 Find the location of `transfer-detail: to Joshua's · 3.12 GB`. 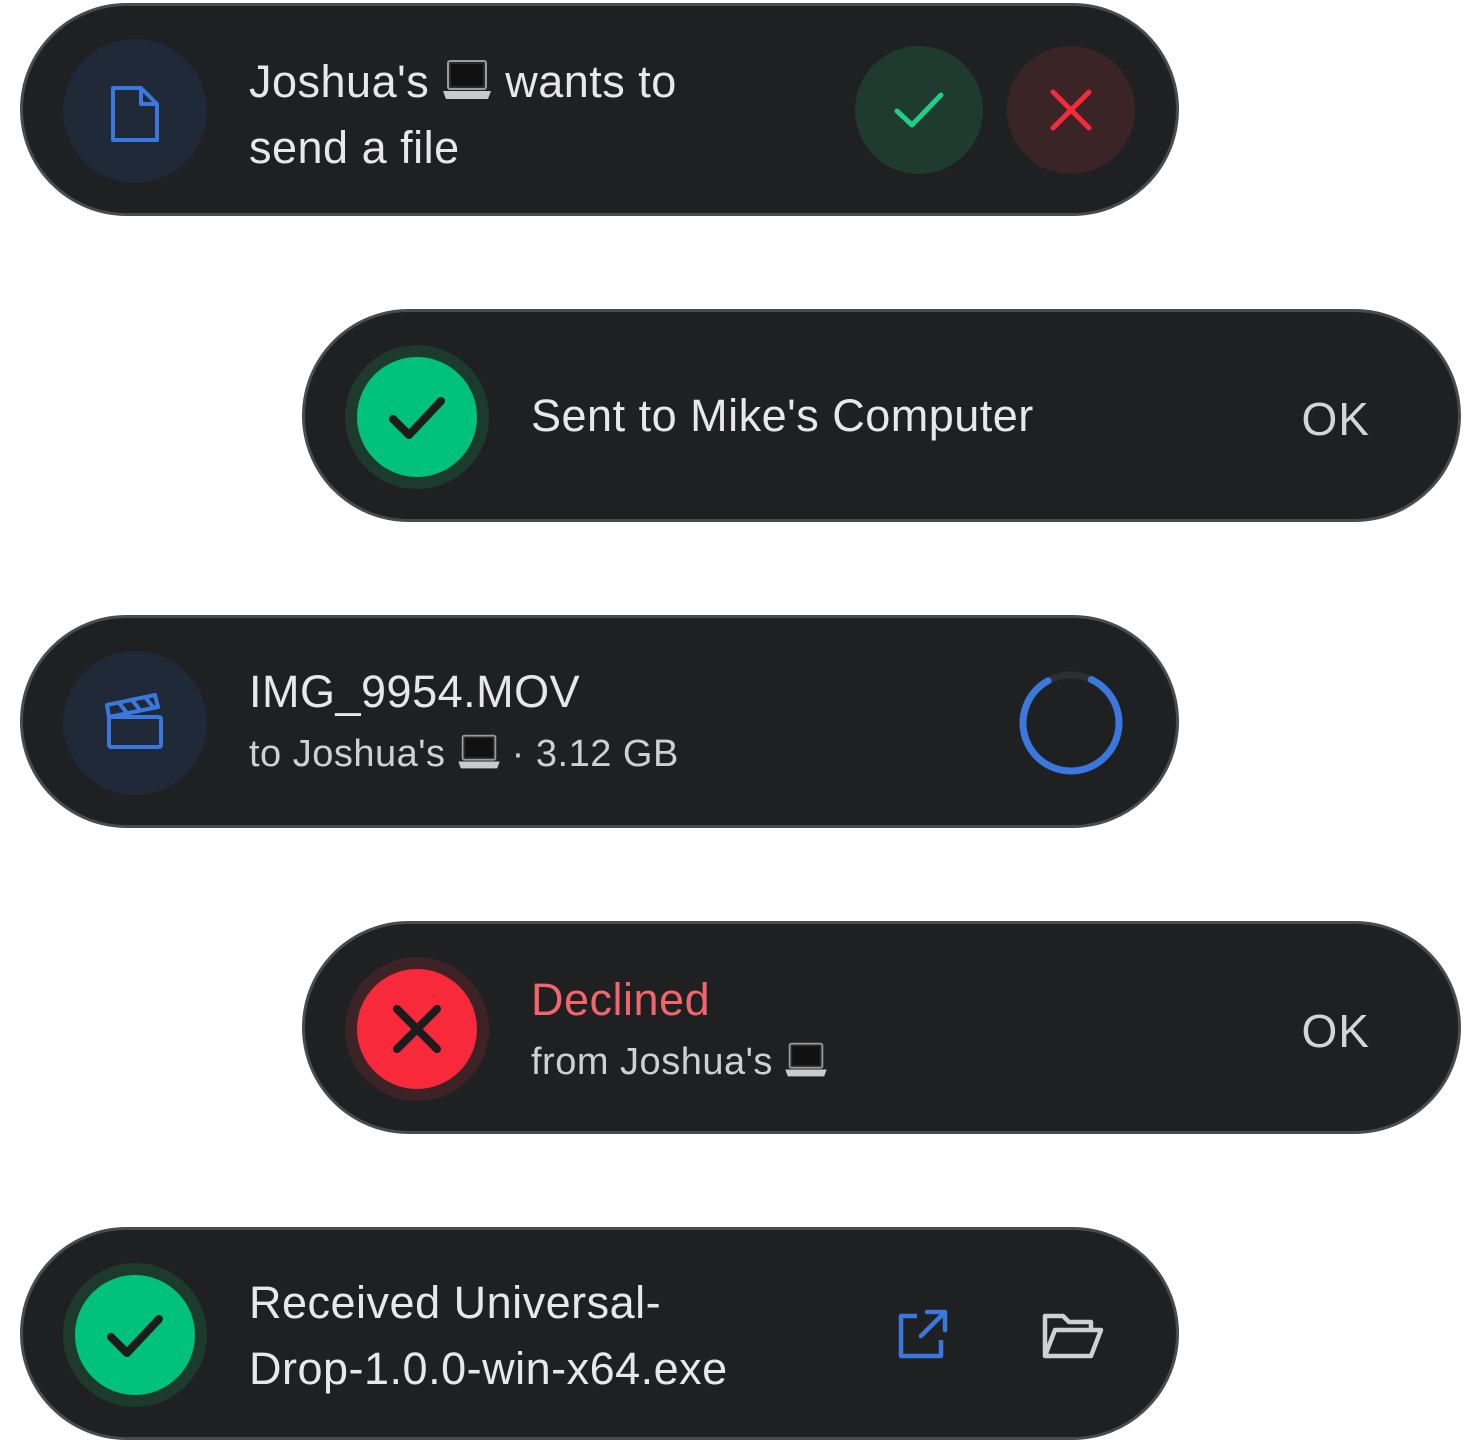

transfer-detail: to Joshua's · 3.12 GB is located at coordinates (464, 754).